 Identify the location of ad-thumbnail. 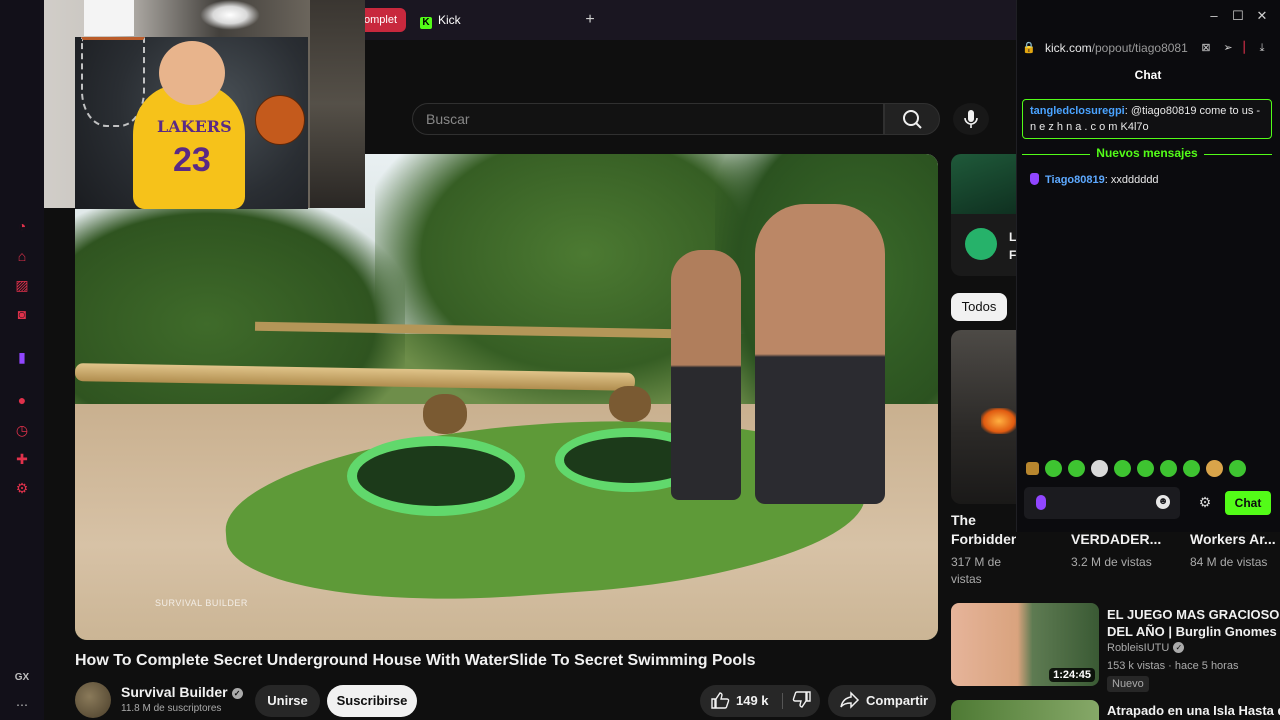
(983, 184).